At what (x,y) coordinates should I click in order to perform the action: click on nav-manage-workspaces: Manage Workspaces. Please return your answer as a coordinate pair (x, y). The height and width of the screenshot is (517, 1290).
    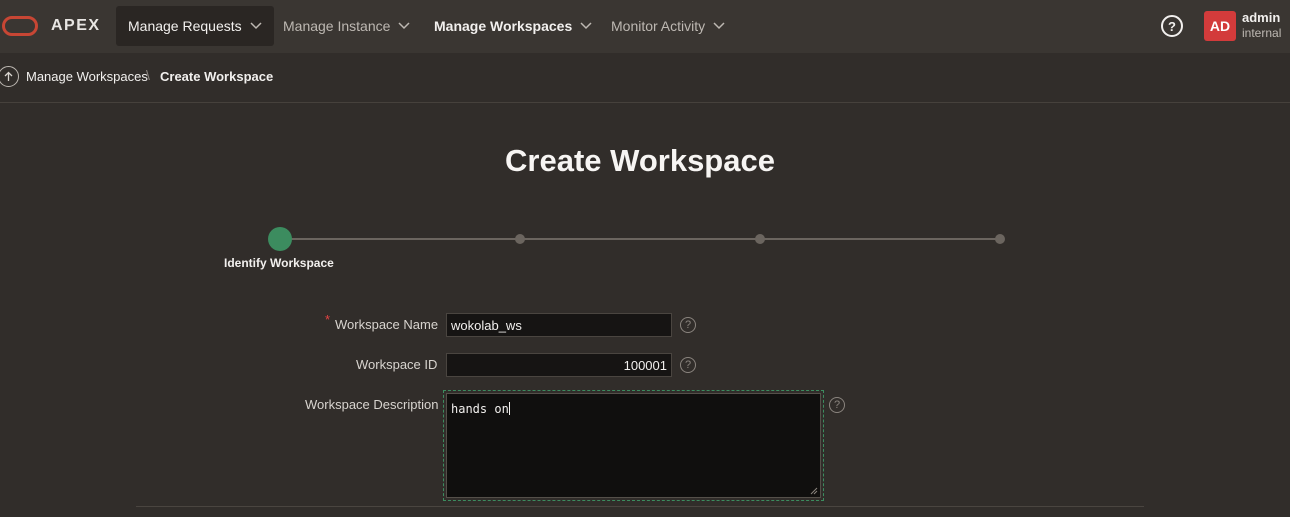
    Looking at the image, I should click on (513, 26).